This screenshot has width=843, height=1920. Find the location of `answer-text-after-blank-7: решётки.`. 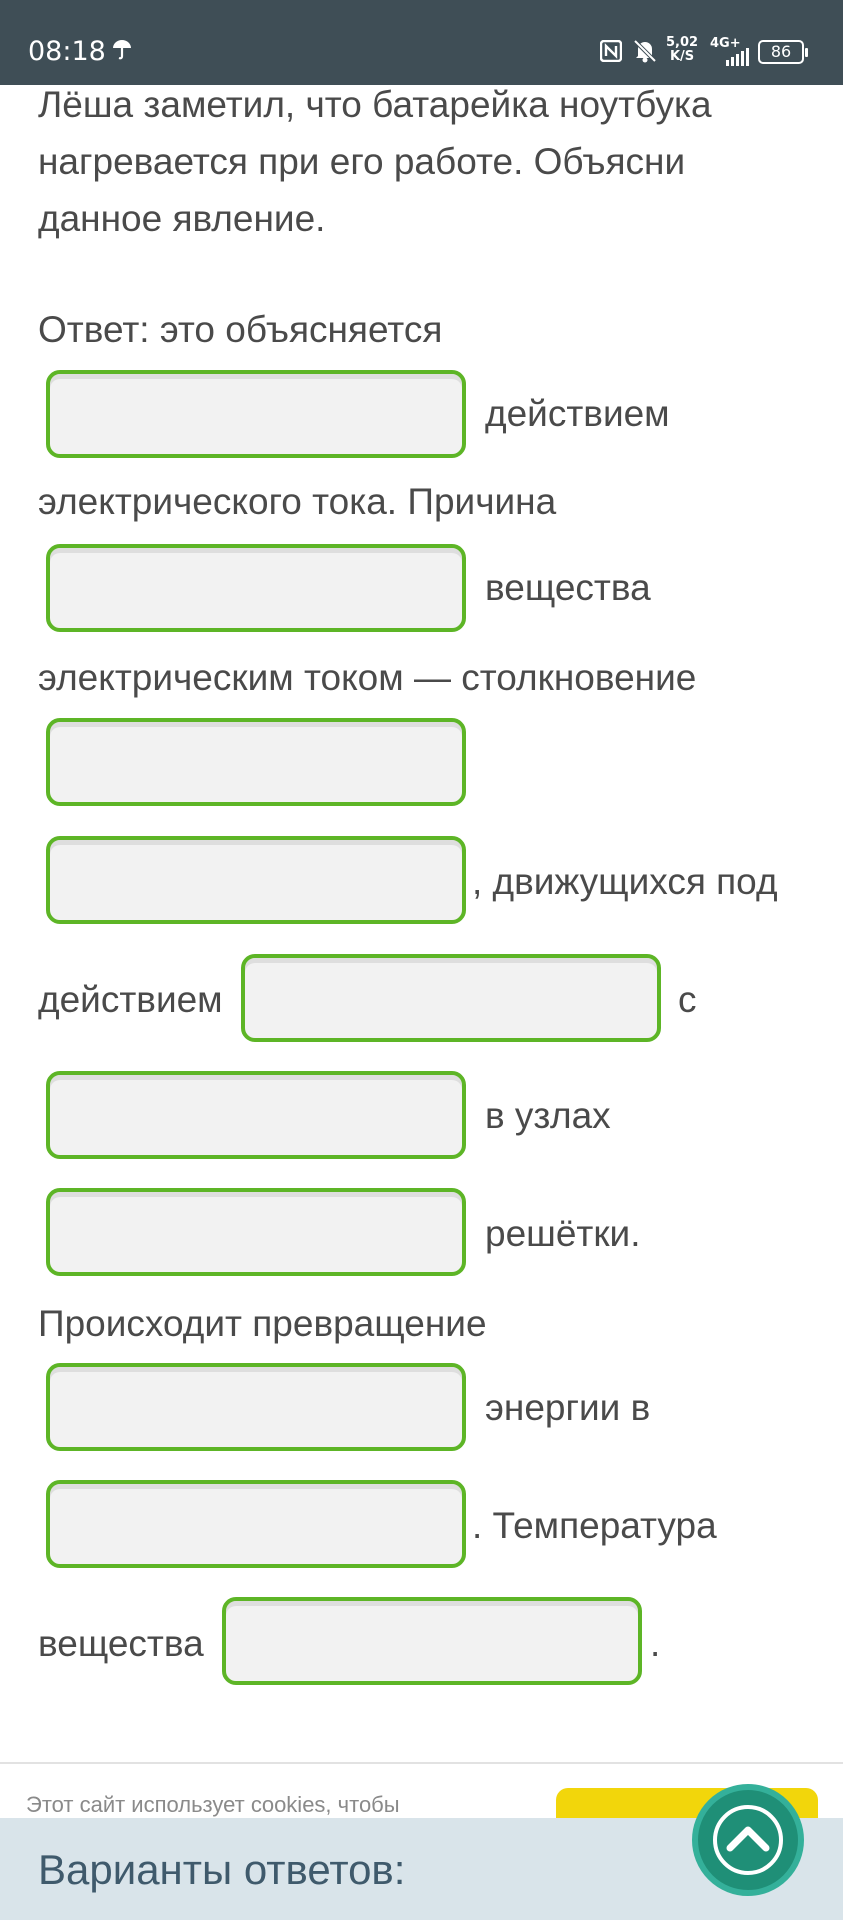

answer-text-after-blank-7: решётки. is located at coordinates (563, 1233).